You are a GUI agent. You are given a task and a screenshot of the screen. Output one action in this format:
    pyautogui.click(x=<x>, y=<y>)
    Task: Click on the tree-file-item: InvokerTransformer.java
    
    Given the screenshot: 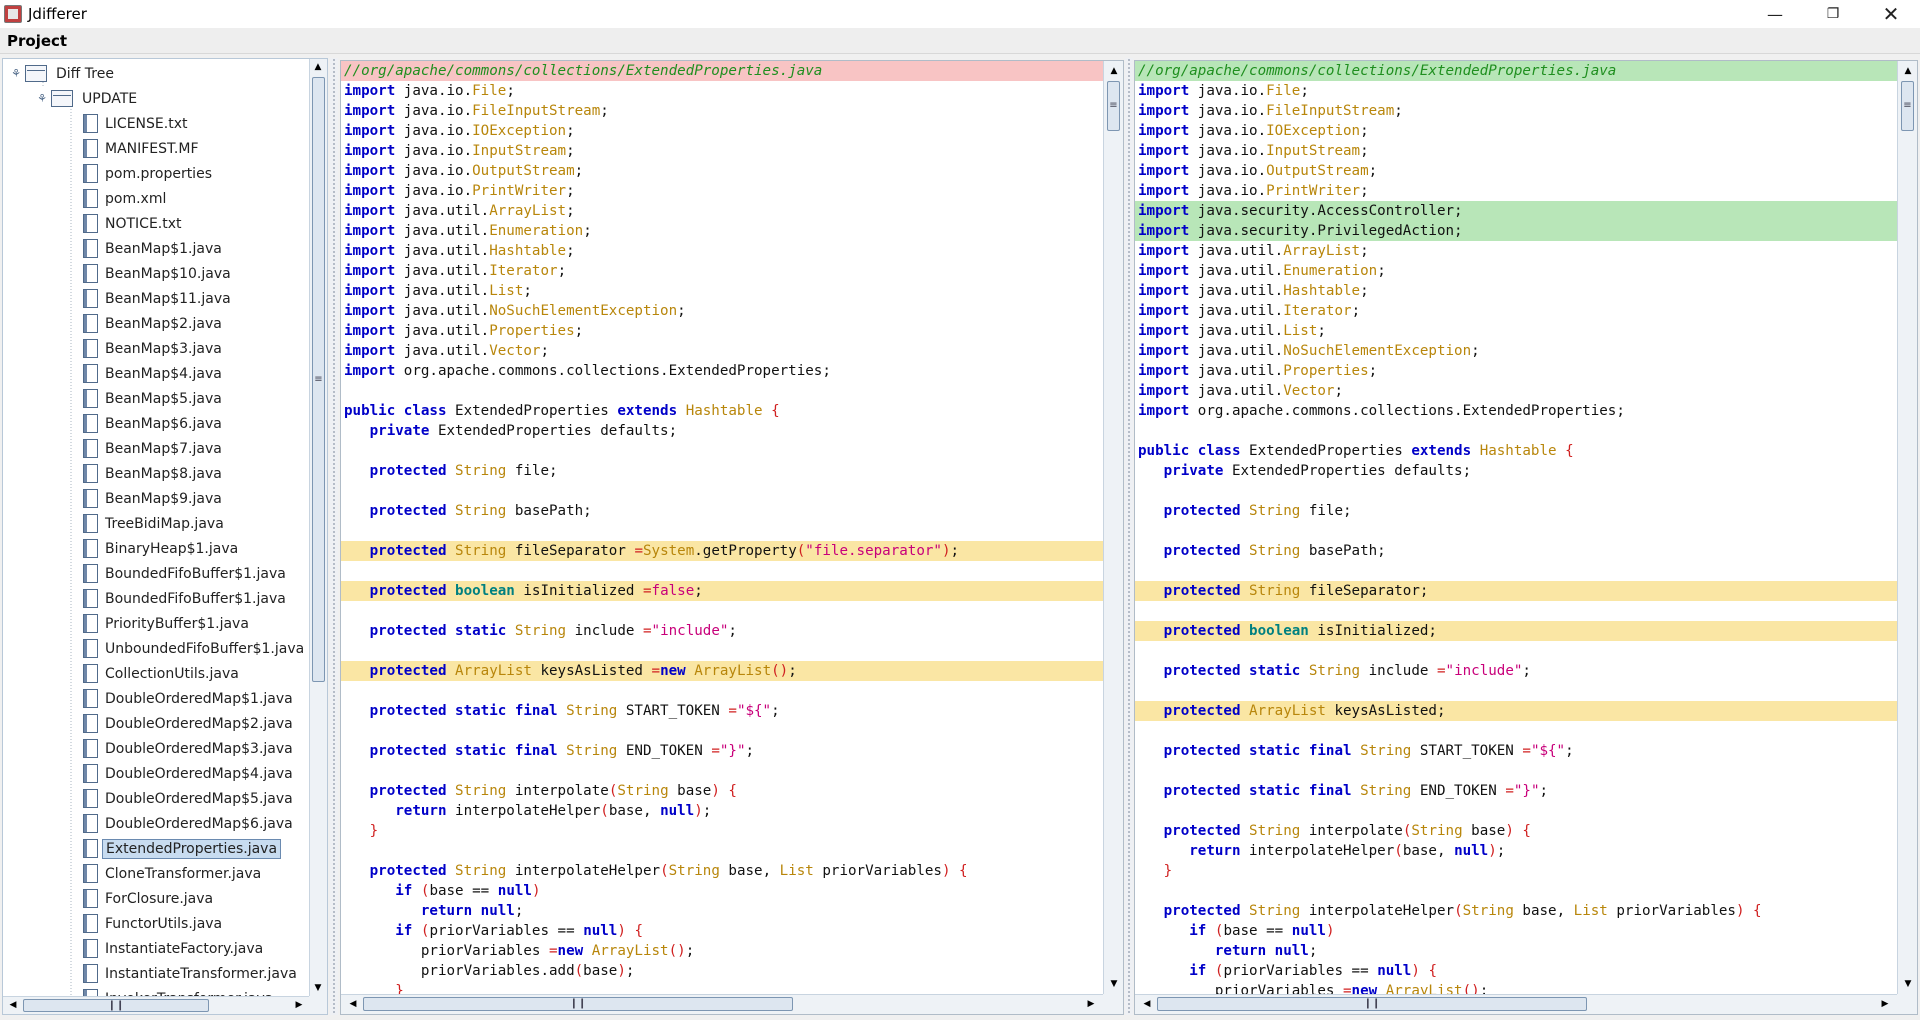 What is the action you would take?
    pyautogui.click(x=179, y=991)
    